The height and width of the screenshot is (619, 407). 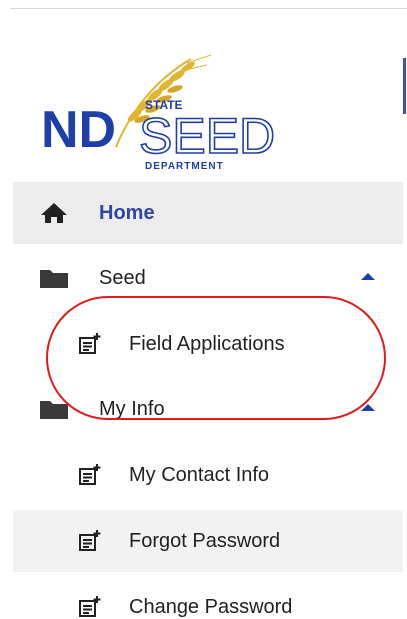 I want to click on menu-item-field-applications: Field Applications, so click(x=208, y=344).